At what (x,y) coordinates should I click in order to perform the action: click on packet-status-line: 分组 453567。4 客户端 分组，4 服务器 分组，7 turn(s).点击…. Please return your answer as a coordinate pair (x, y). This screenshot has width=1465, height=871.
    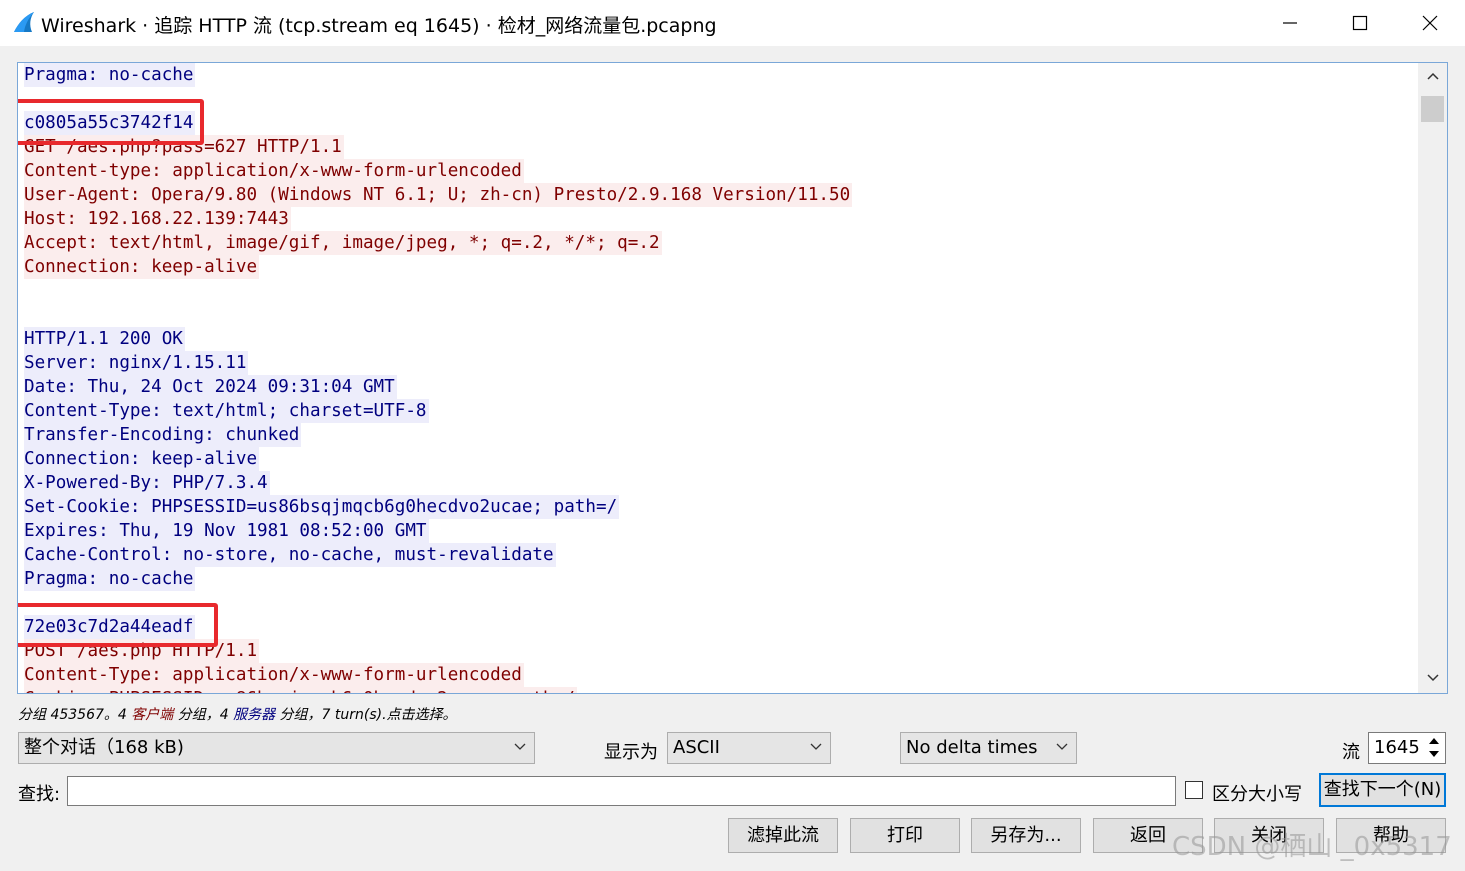
    Looking at the image, I should click on (237, 714).